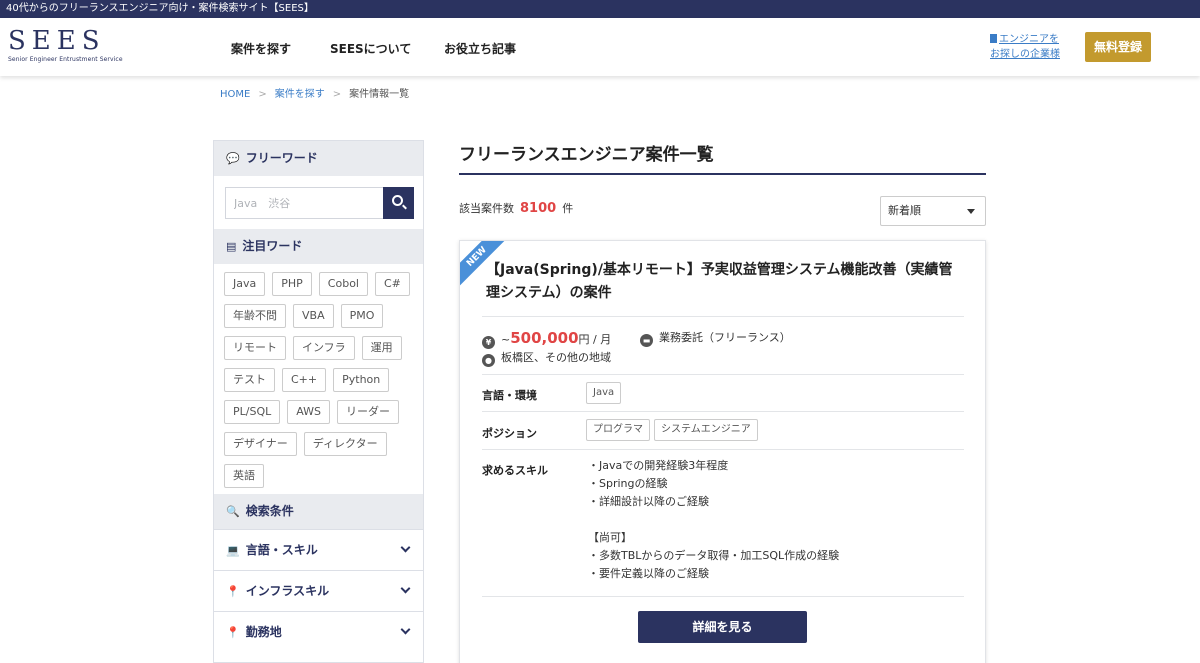 The image size is (1200, 663). Describe the element at coordinates (509, 395) in the screenshot. I see `lang-label: 言語・環境` at that location.